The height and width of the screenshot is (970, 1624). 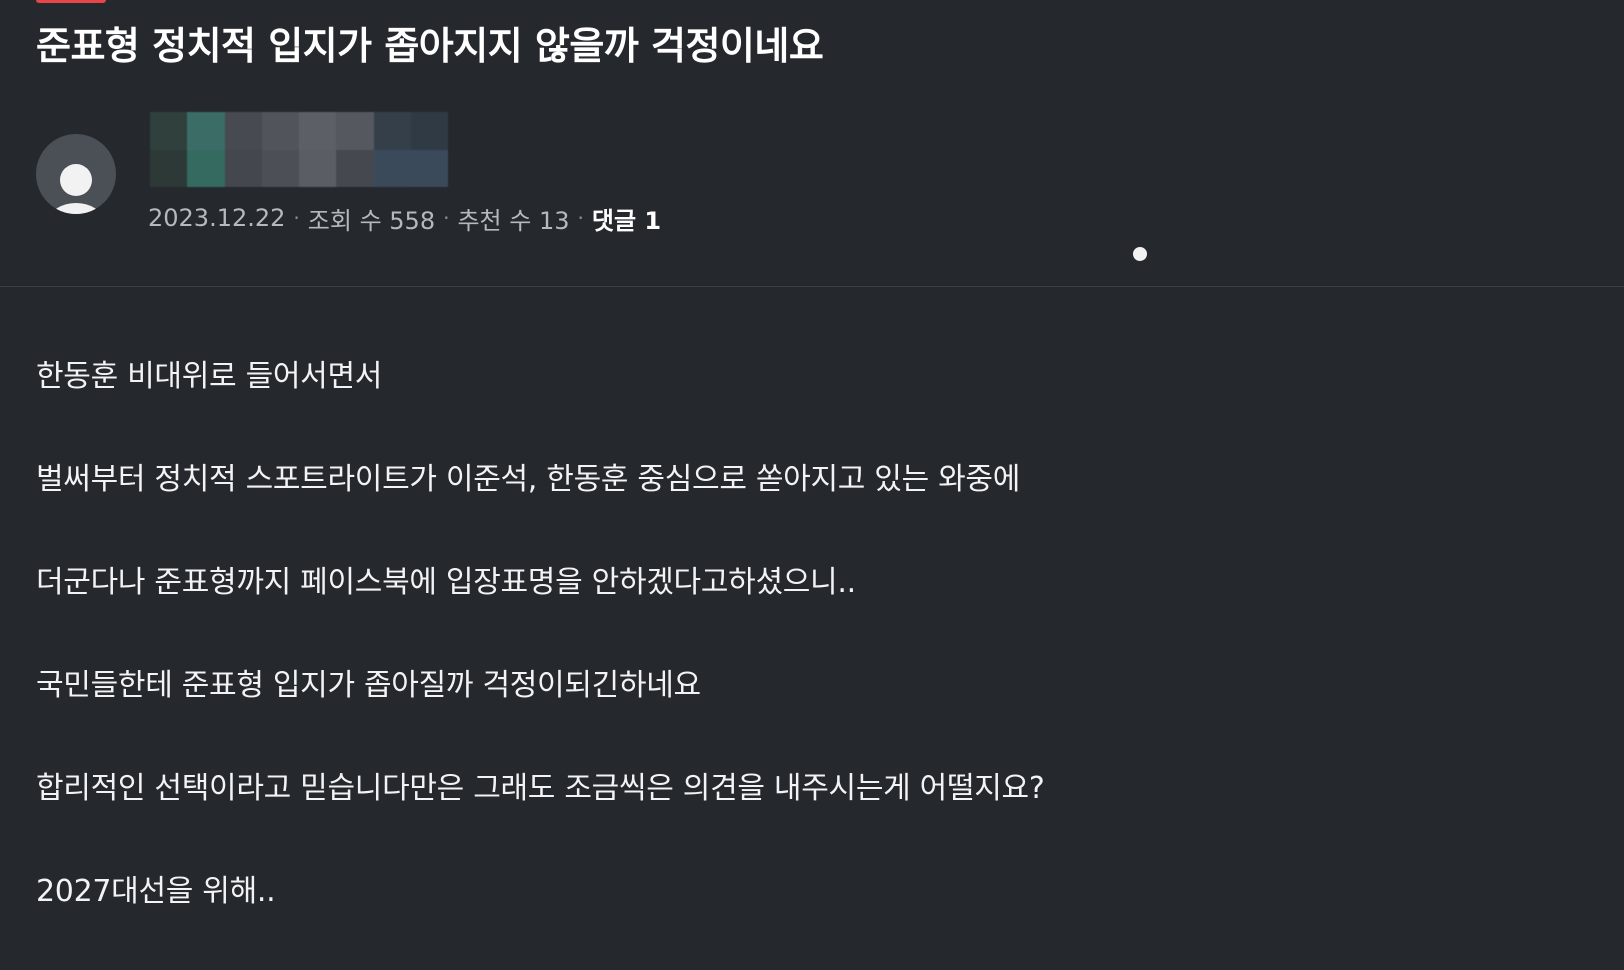 I want to click on mouse-cursor-dot, so click(x=1140, y=254).